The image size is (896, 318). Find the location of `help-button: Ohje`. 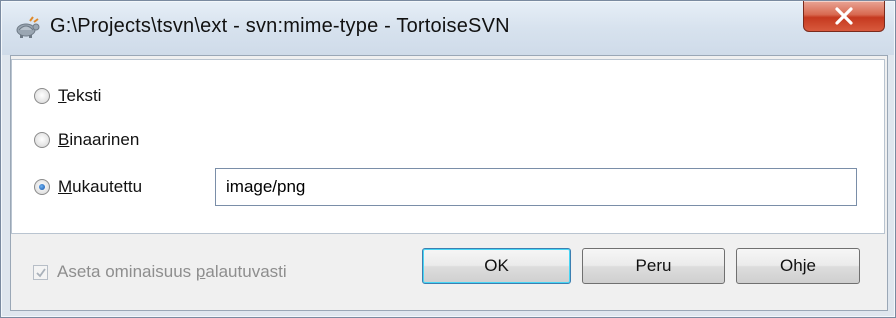

help-button: Ohje is located at coordinates (798, 266).